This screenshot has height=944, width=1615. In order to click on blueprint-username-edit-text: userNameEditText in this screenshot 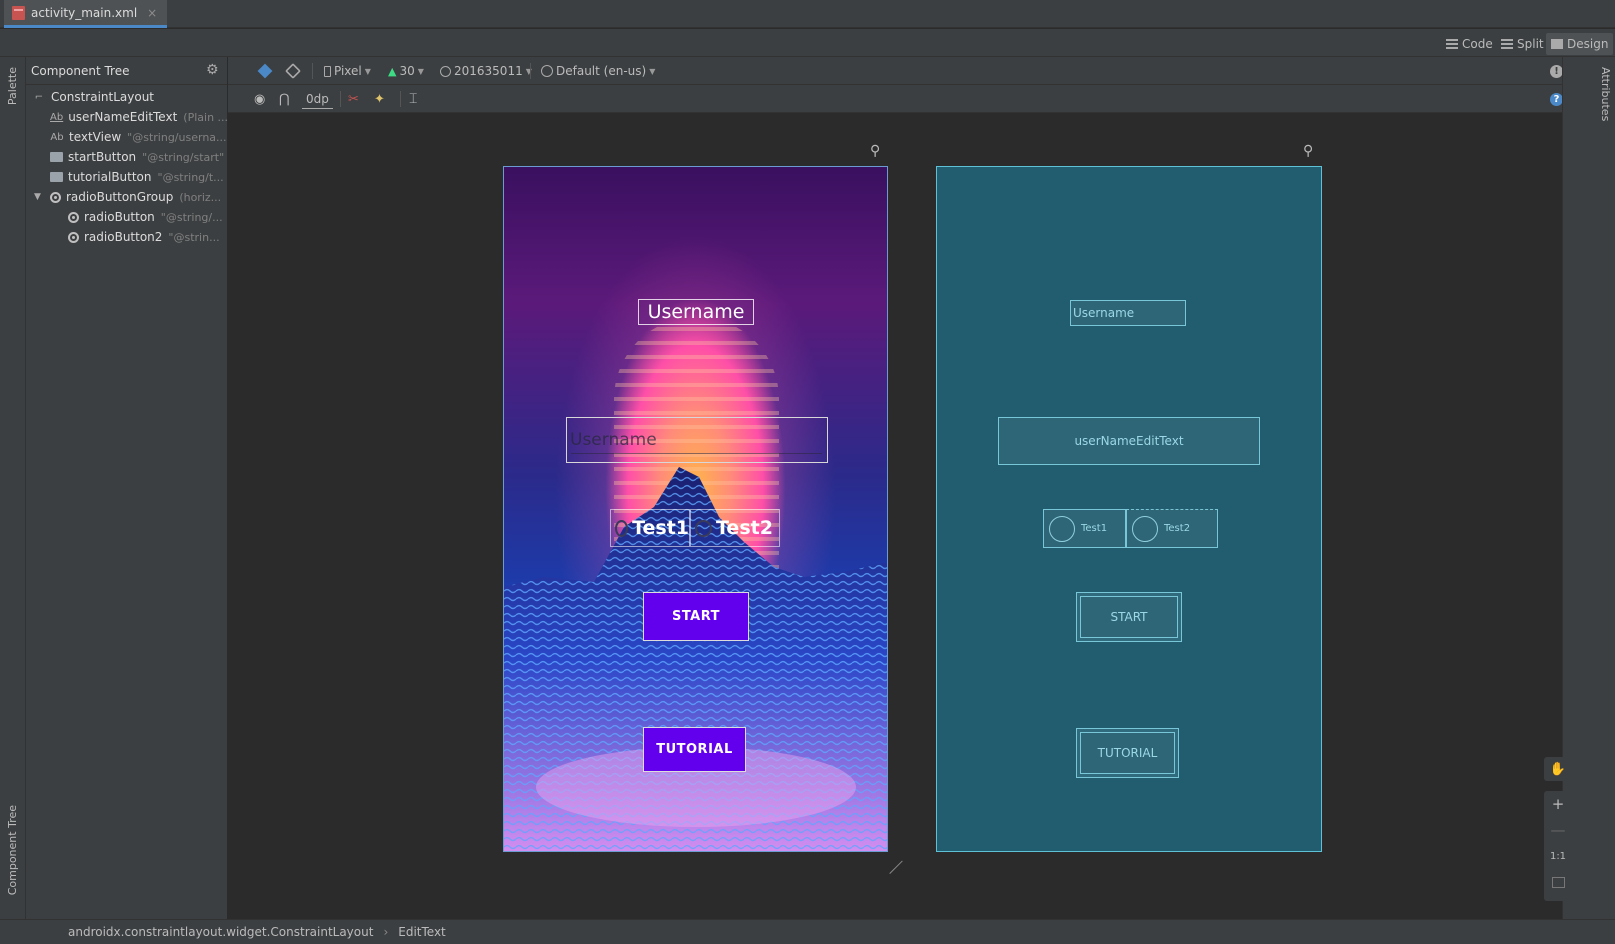, I will do `click(1129, 441)`.